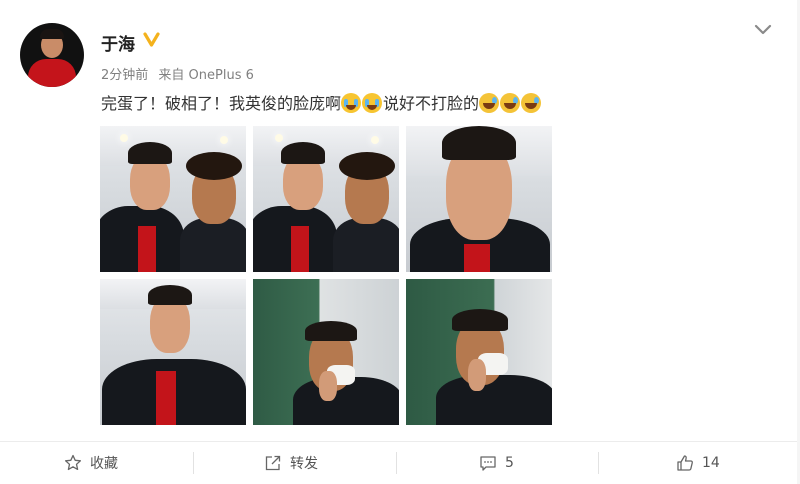 The image size is (800, 484). What do you see at coordinates (124, 75) in the screenshot?
I see `post-time: 2分钟前` at bounding box center [124, 75].